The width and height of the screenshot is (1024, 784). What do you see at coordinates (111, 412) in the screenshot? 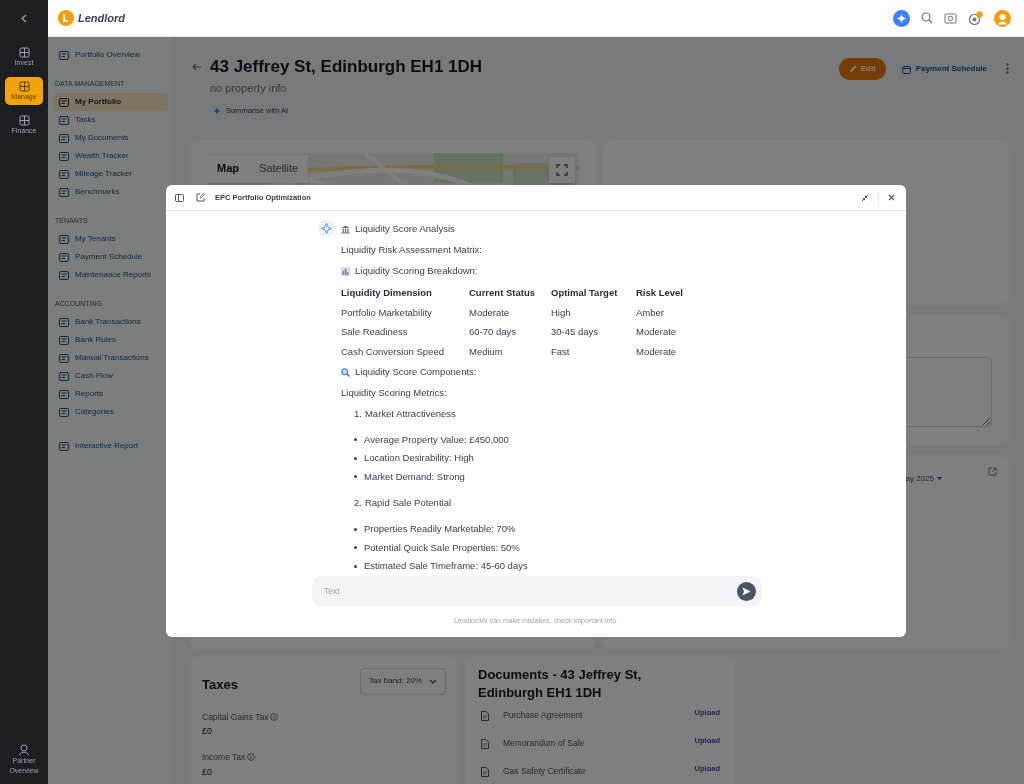
I see `sidebar-item: Categories` at bounding box center [111, 412].